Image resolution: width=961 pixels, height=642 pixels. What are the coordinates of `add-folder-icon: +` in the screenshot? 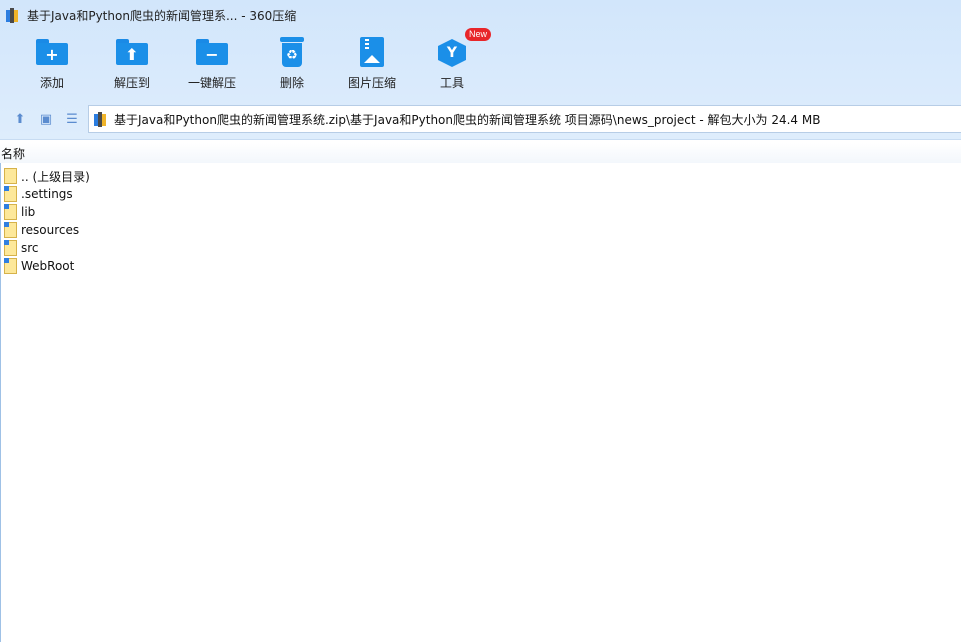 It's located at (52, 52).